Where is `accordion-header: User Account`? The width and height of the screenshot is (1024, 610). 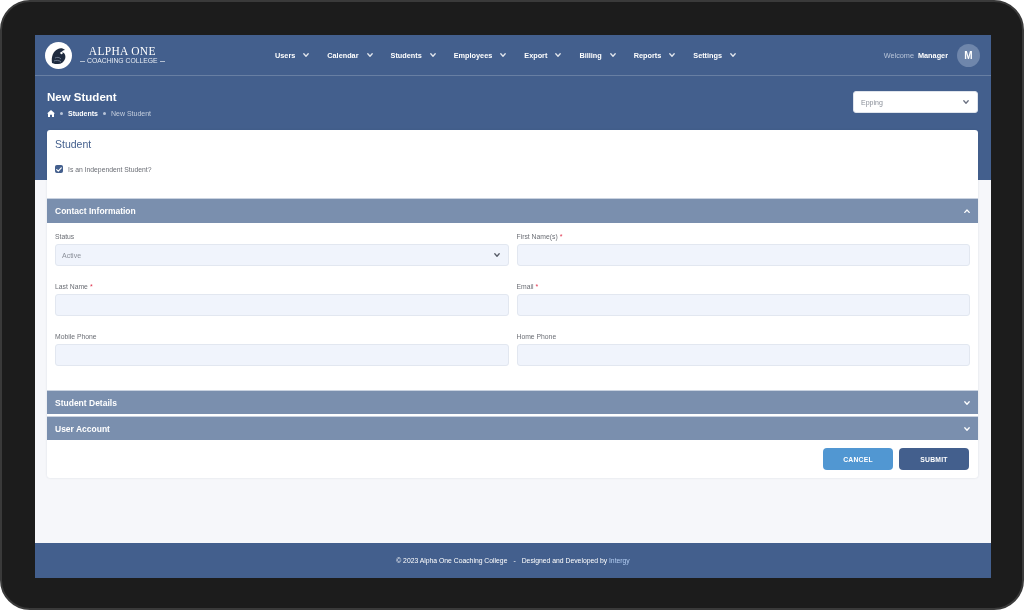
accordion-header: User Account is located at coordinates (512, 428).